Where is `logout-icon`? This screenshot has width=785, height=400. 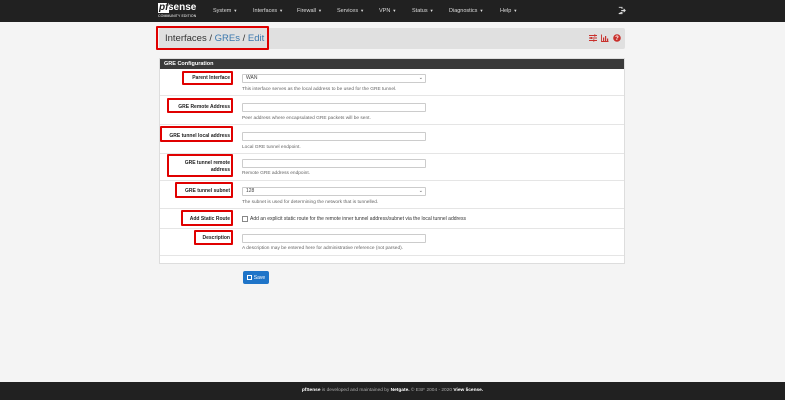 logout-icon is located at coordinates (622, 10).